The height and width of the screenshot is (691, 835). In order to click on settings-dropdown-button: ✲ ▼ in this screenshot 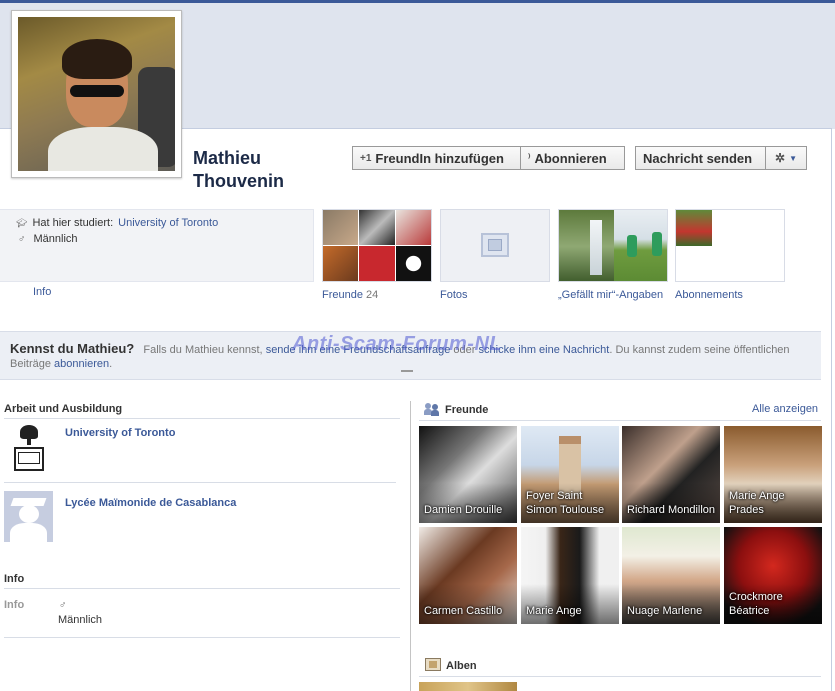, I will do `click(786, 158)`.